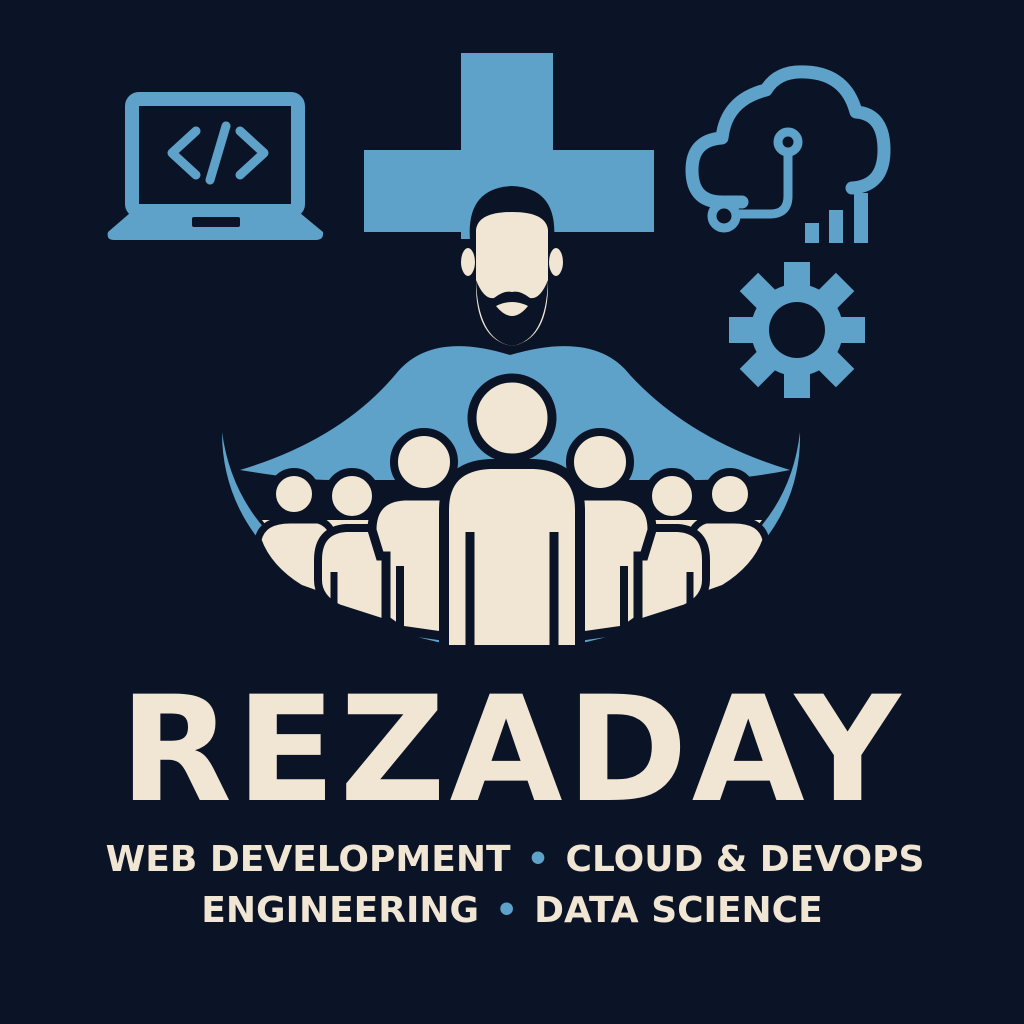 The image size is (1024, 1024). Describe the element at coordinates (836, 218) in the screenshot. I see `bar-chart-icon` at that location.